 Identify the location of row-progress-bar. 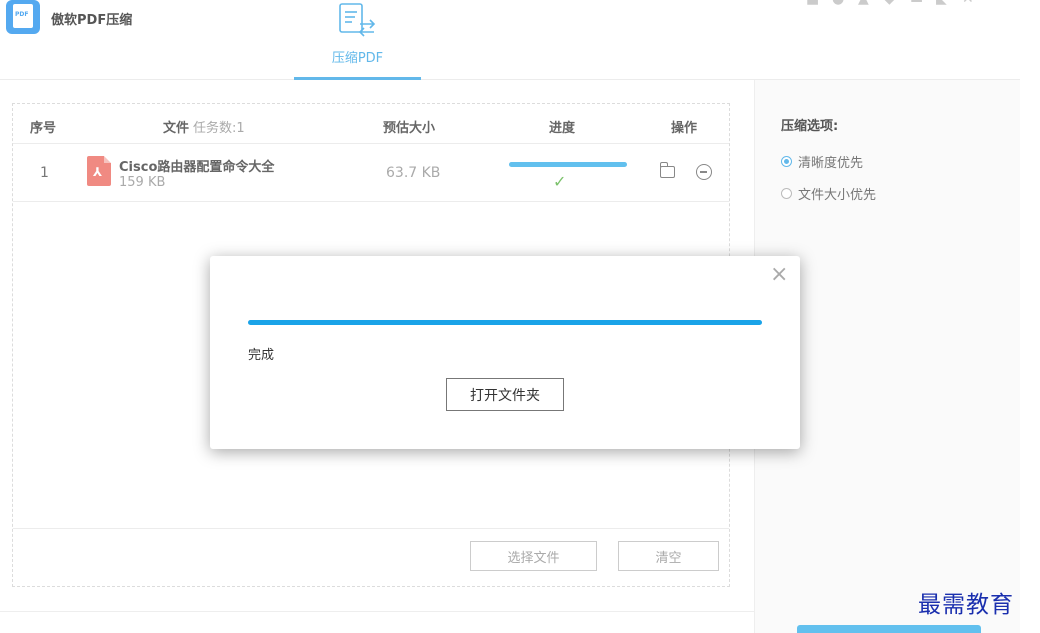
(568, 164).